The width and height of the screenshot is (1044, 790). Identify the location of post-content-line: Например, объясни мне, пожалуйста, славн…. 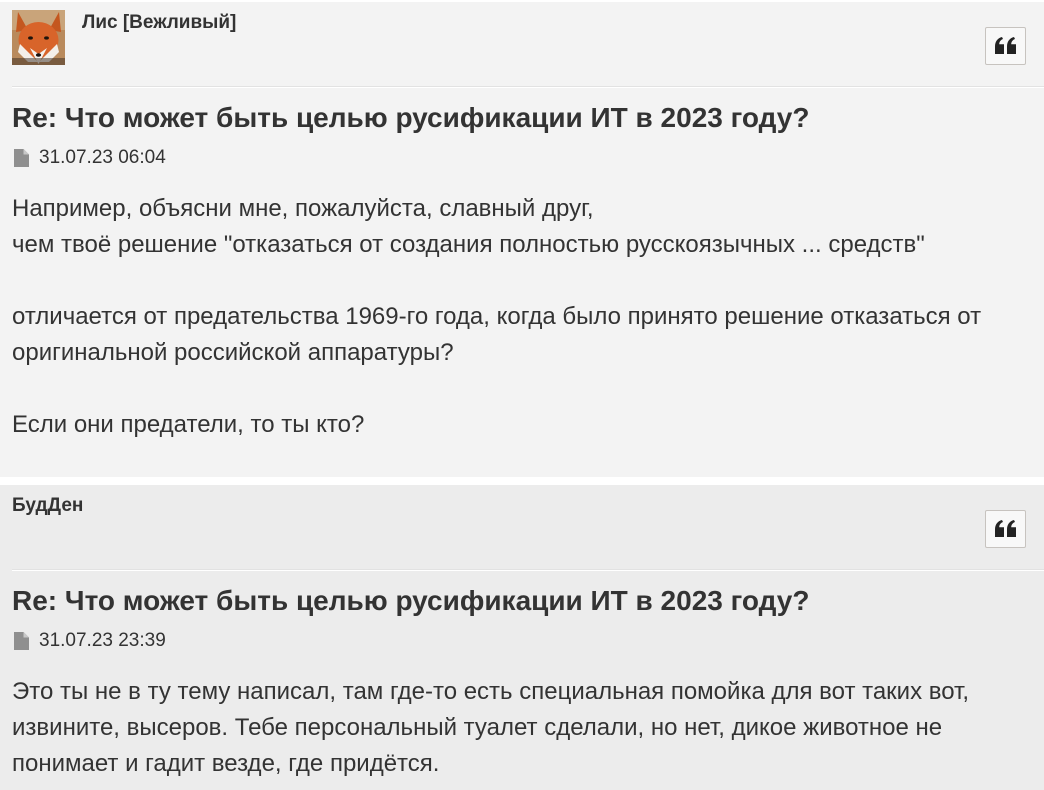
(303, 208).